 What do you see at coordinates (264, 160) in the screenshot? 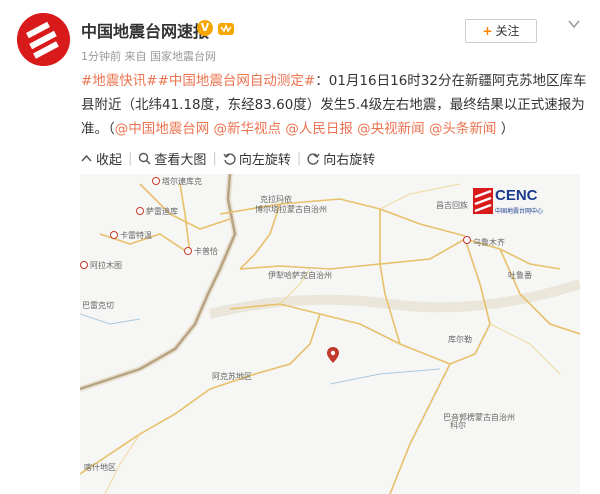
I see `rotate-left-label: 向左旋转` at bounding box center [264, 160].